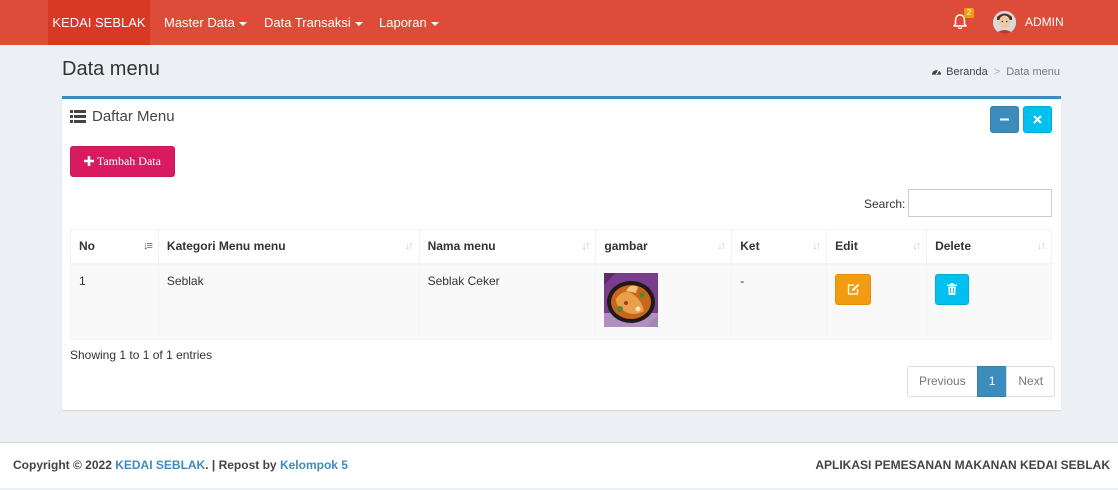 This screenshot has height=490, width=1118. What do you see at coordinates (664, 301) in the screenshot?
I see `cell-gambar` at bounding box center [664, 301].